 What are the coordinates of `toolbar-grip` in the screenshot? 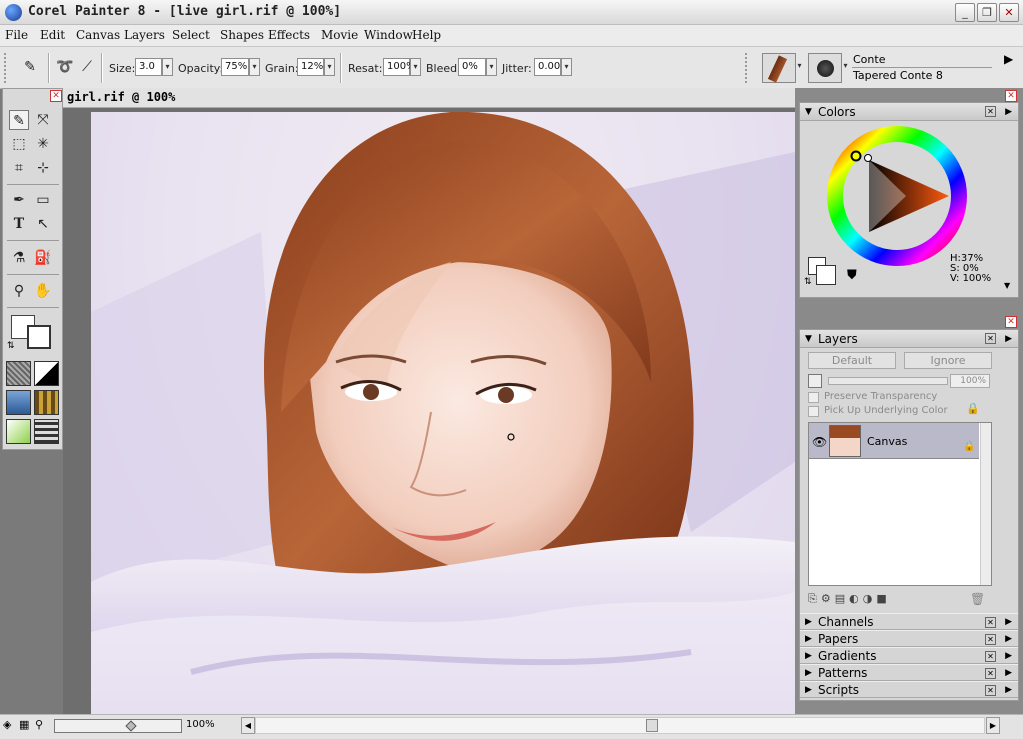 It's located at (7, 68).